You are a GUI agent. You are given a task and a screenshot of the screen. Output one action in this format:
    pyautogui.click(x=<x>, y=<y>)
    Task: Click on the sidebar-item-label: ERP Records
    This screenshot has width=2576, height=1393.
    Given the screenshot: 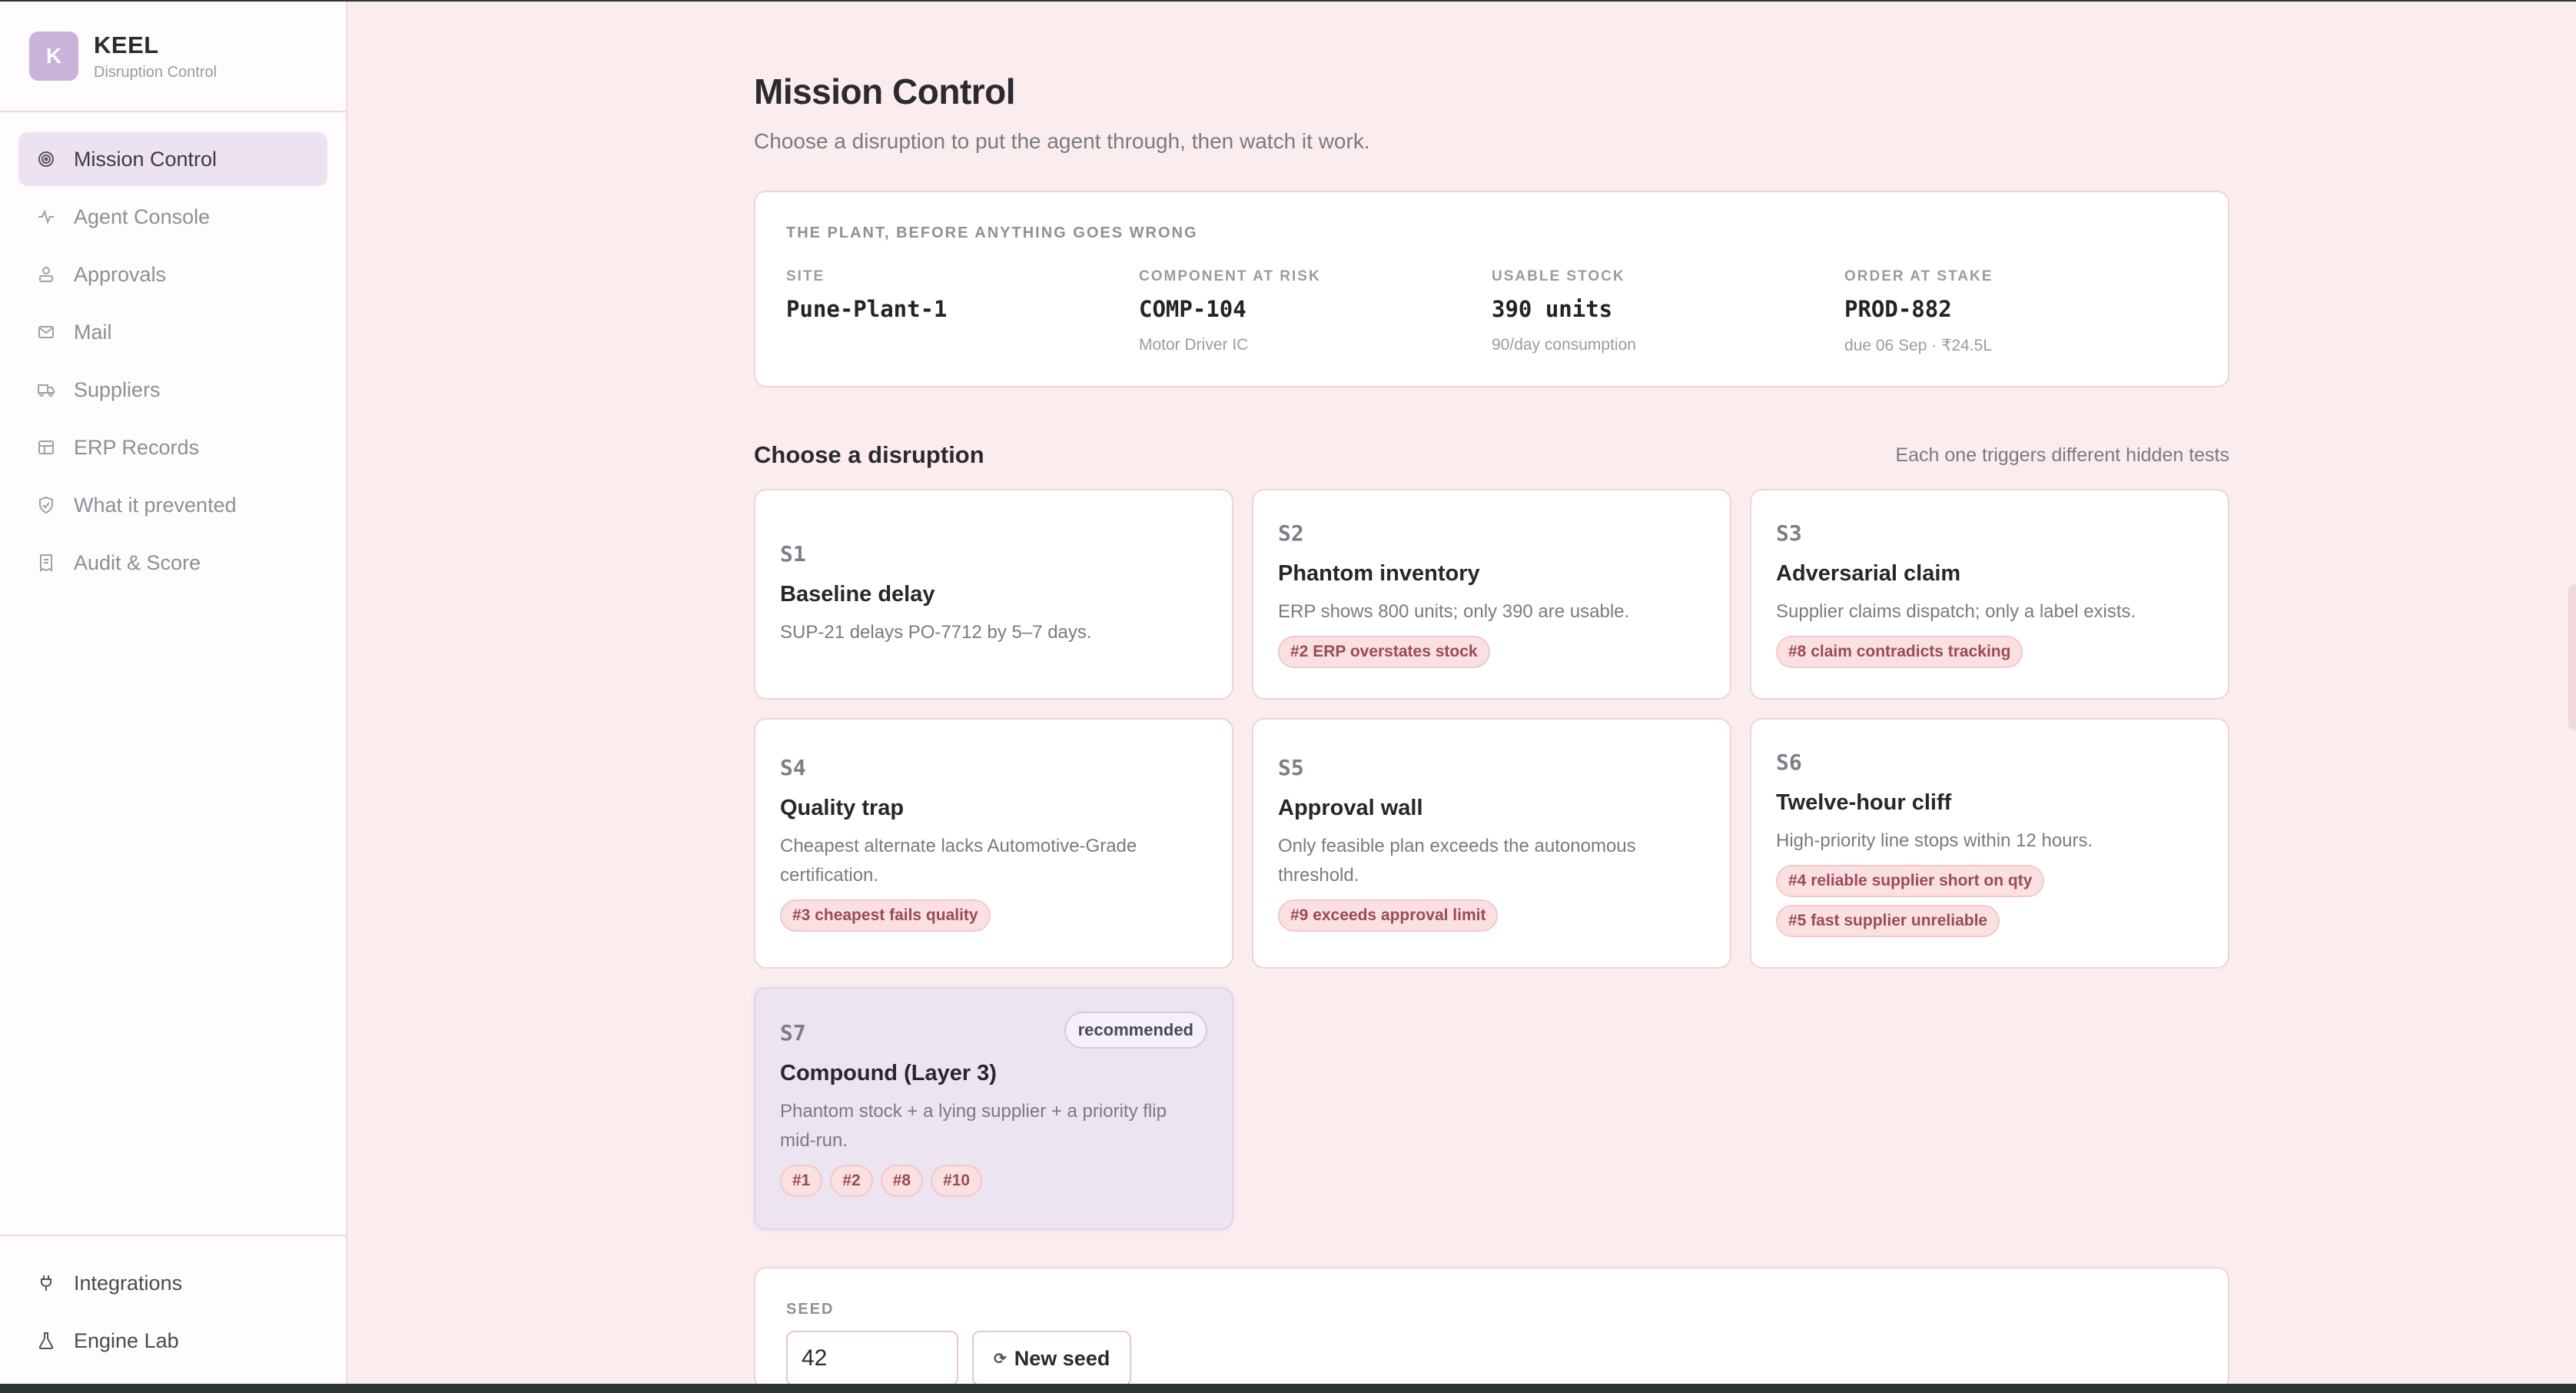 What is the action you would take?
    pyautogui.click(x=137, y=447)
    